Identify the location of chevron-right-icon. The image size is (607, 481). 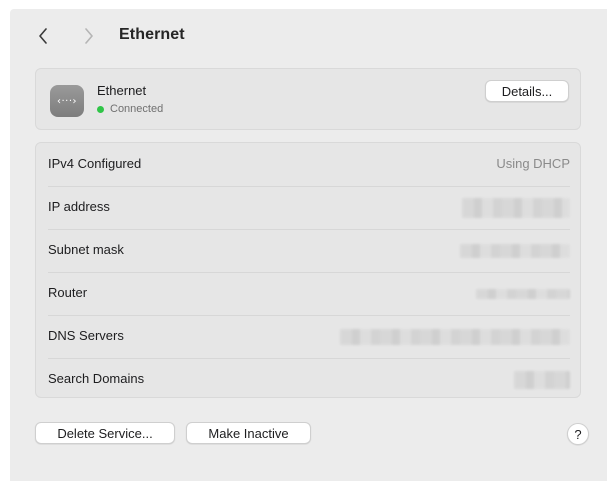
(89, 36).